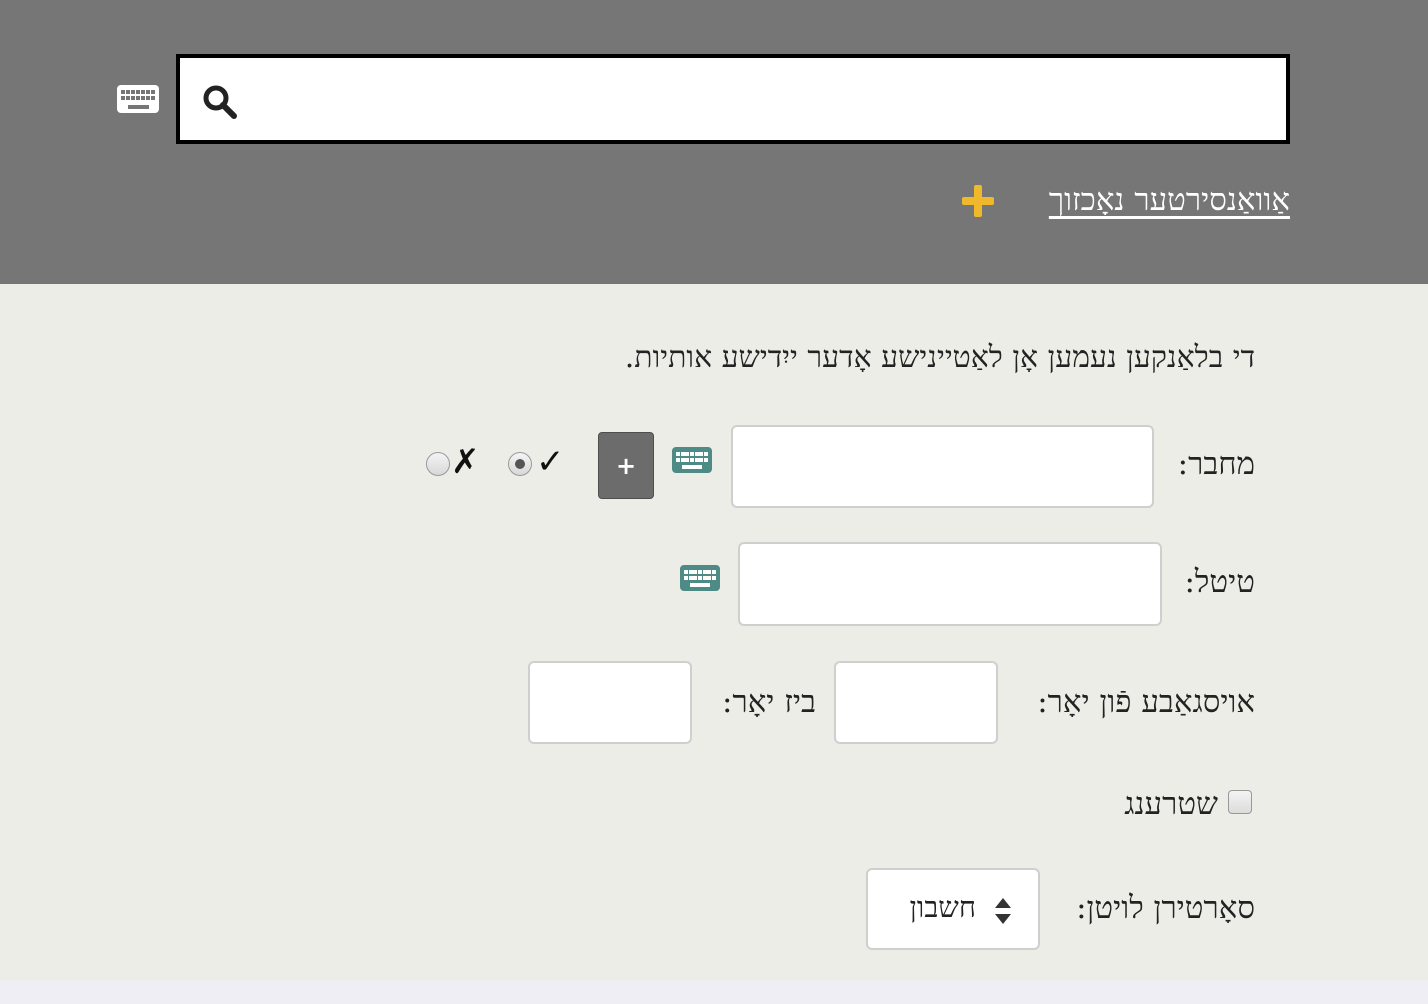 The image size is (1428, 1004). I want to click on year-to-label: ביז יאָר:, so click(769, 702).